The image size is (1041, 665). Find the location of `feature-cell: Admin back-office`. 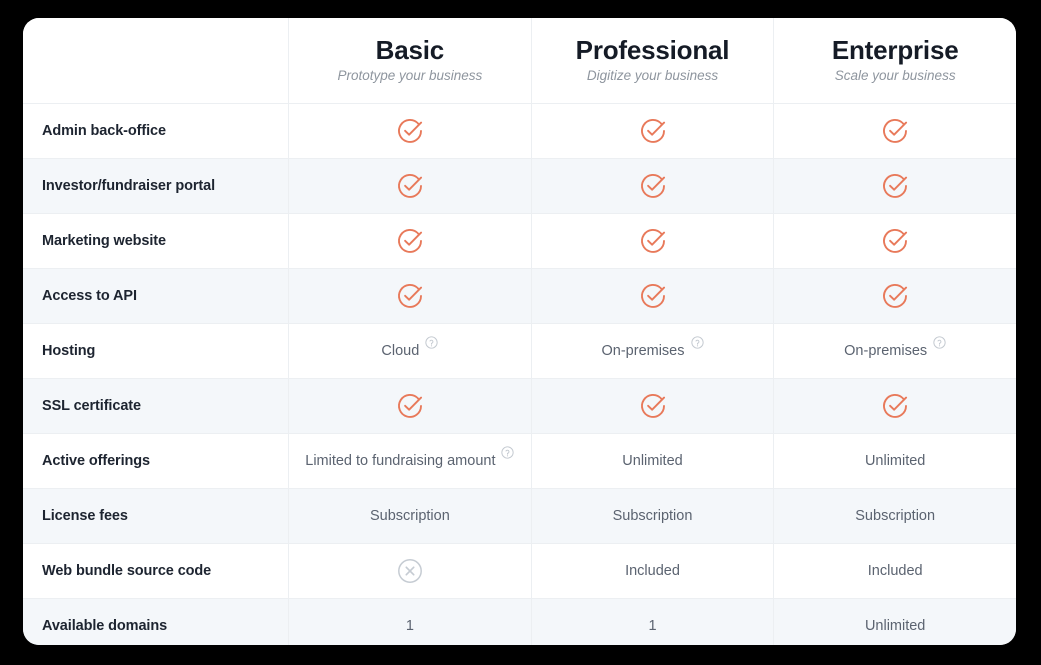

feature-cell: Admin back-office is located at coordinates (156, 131).